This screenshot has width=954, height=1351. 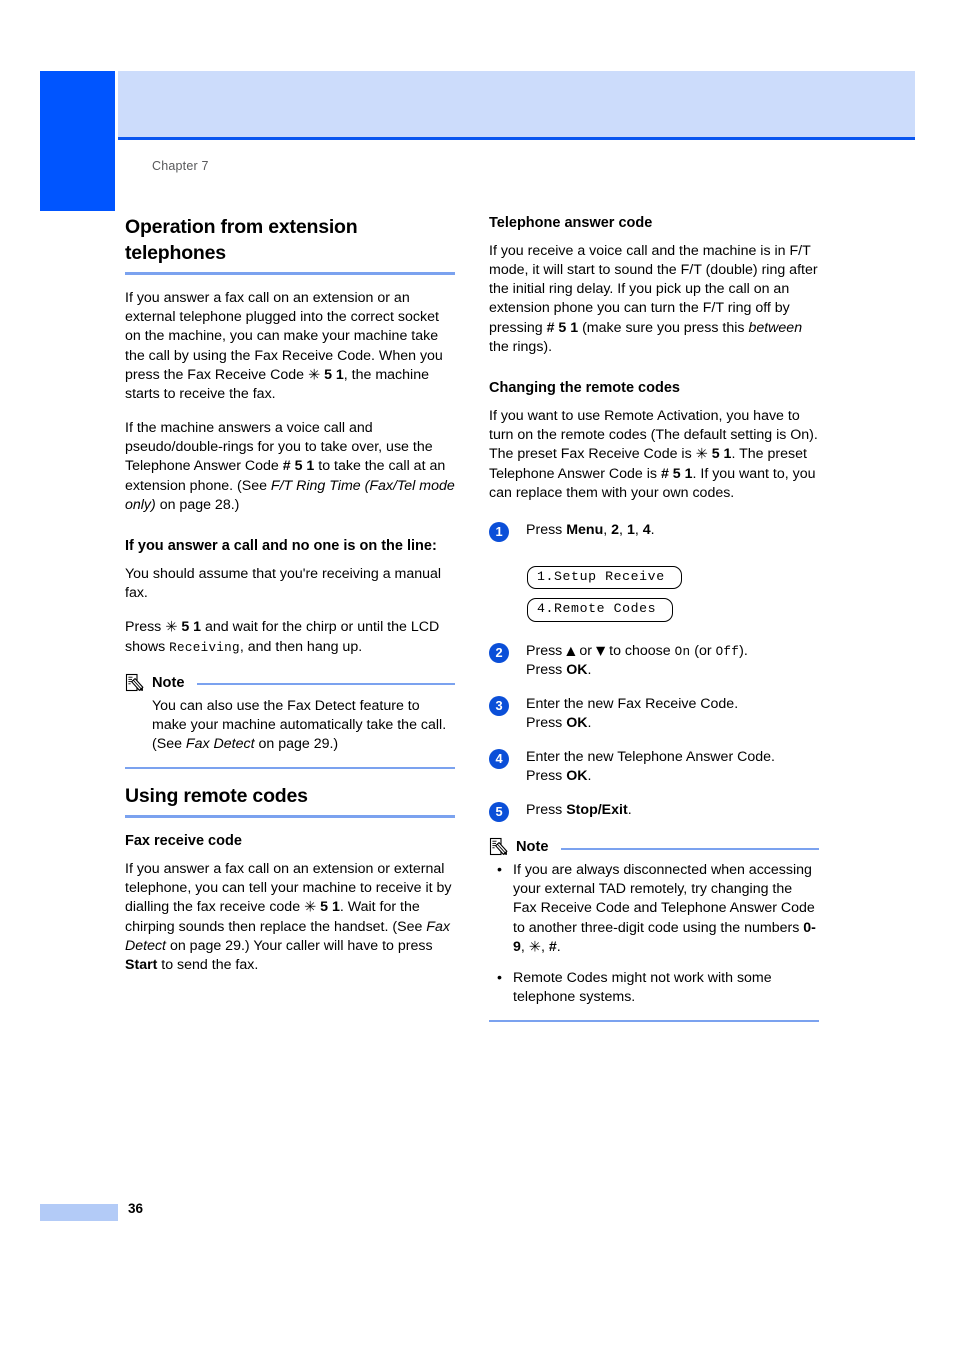 I want to click on text-run: , and then hang up., so click(x=301, y=646).